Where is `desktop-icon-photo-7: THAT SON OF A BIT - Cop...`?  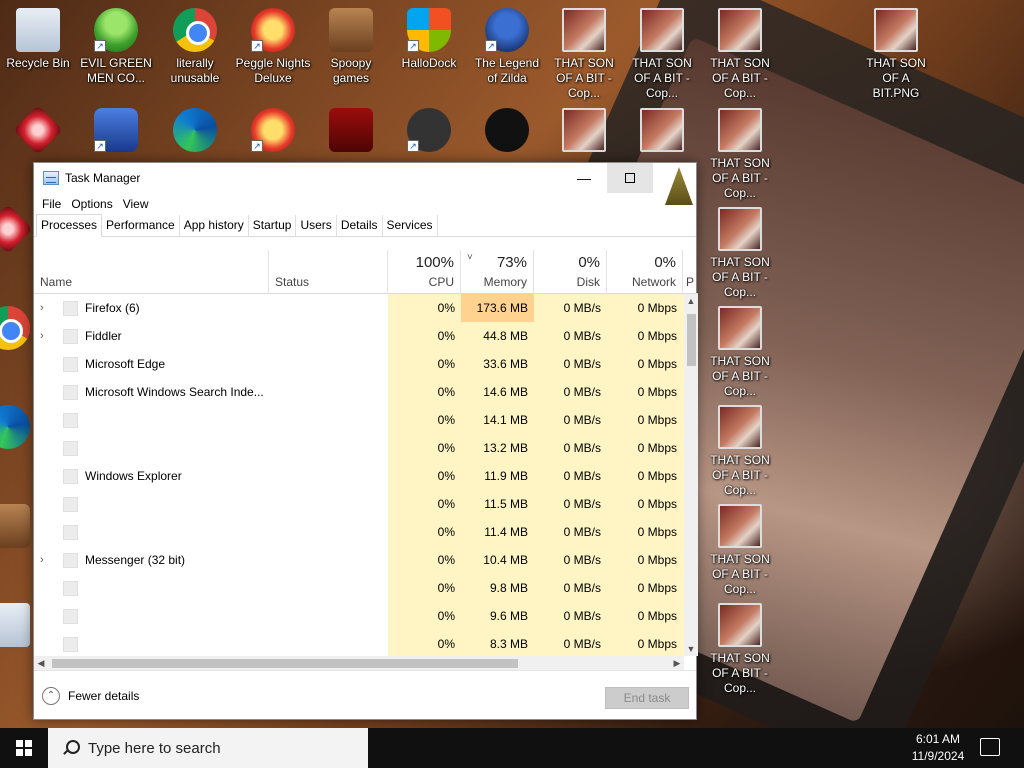
desktop-icon-photo-7: THAT SON OF A BIT - Cop... is located at coordinates (740, 253).